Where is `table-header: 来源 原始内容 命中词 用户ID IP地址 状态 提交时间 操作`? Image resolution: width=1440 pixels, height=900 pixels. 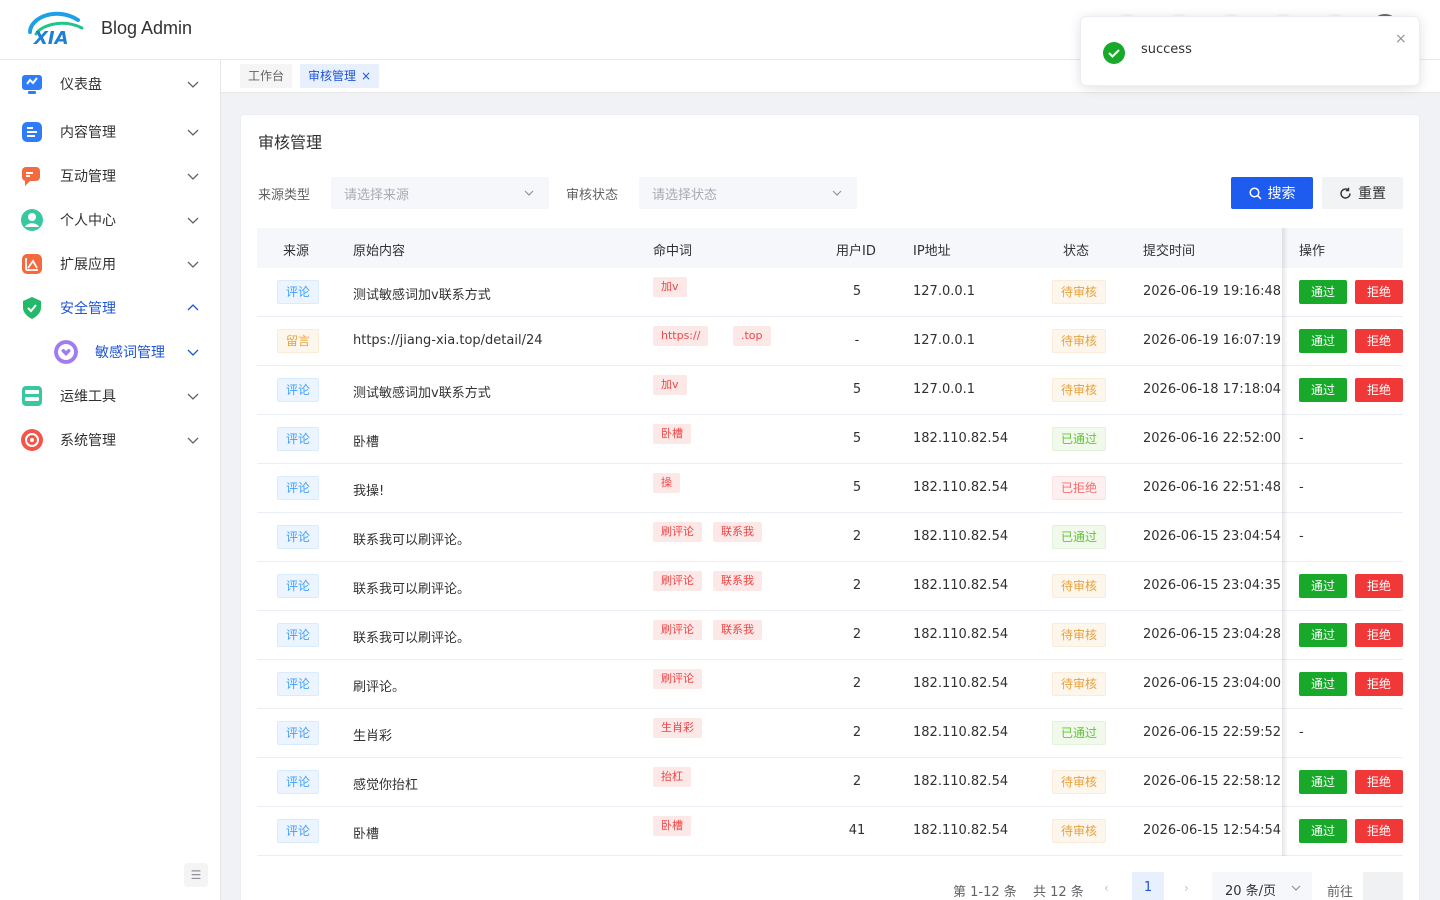
table-header: 来源 原始内容 命中词 用户ID IP地址 状态 提交时间 操作 is located at coordinates (830, 248).